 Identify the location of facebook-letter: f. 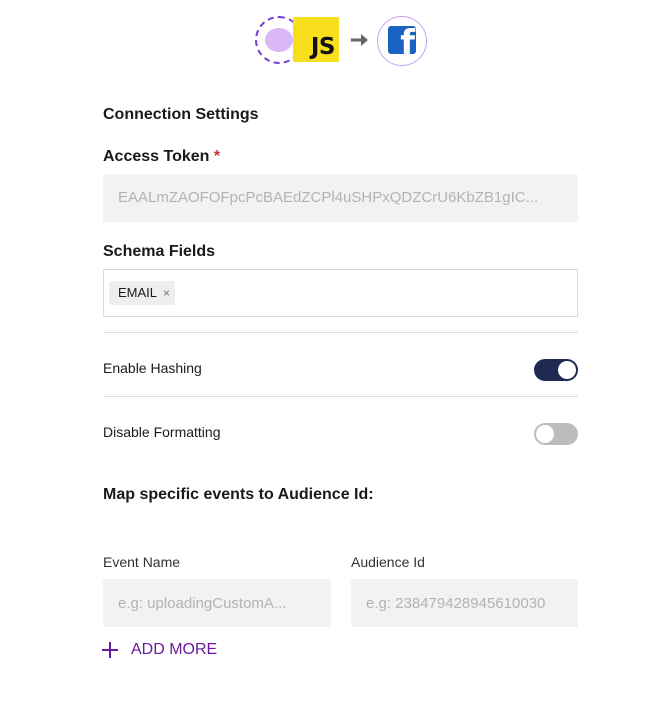
(407, 40).